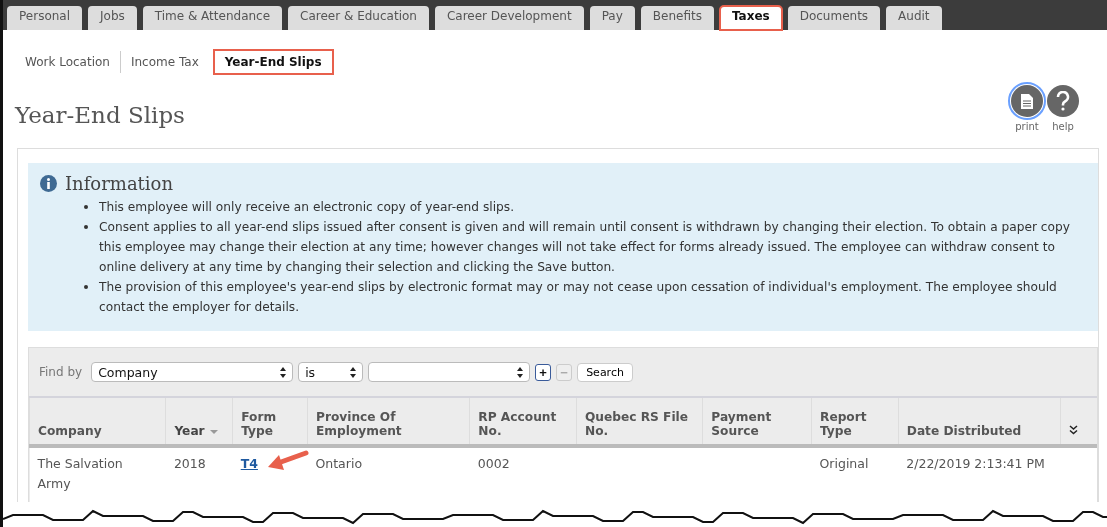 The height and width of the screenshot is (527, 1107). I want to click on find-by-label: Find by, so click(61, 372).